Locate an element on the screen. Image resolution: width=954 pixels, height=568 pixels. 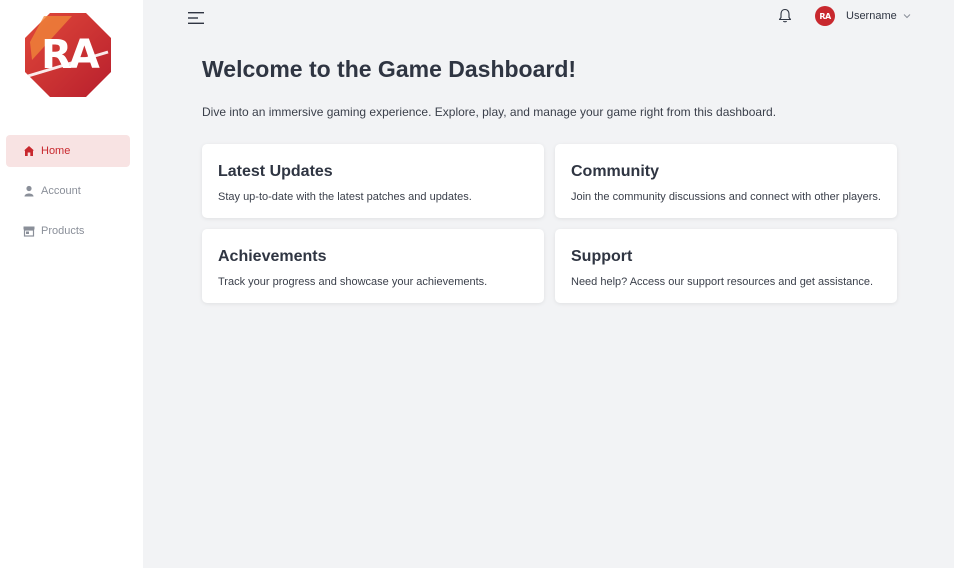
sidebar-item-label: Products is located at coordinates (63, 231).